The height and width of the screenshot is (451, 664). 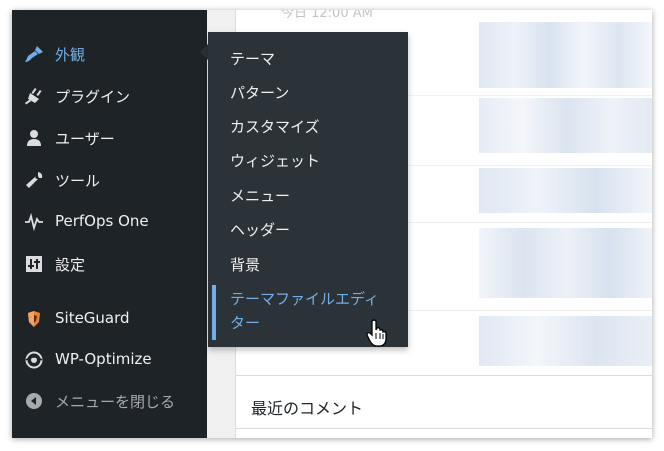 I want to click on activity-timestamp: 今日 12:00 AM, so click(x=327, y=15).